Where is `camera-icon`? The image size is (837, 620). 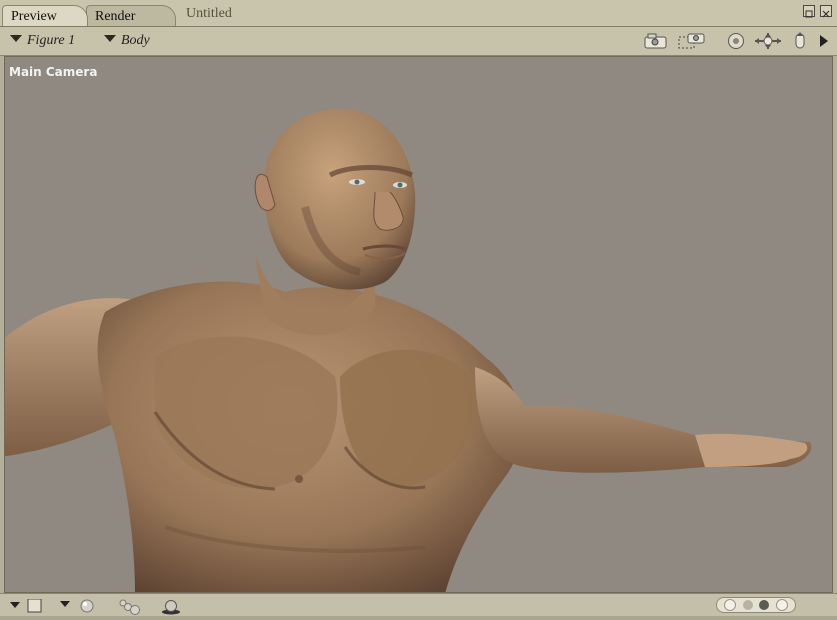 camera-icon is located at coordinates (655, 41).